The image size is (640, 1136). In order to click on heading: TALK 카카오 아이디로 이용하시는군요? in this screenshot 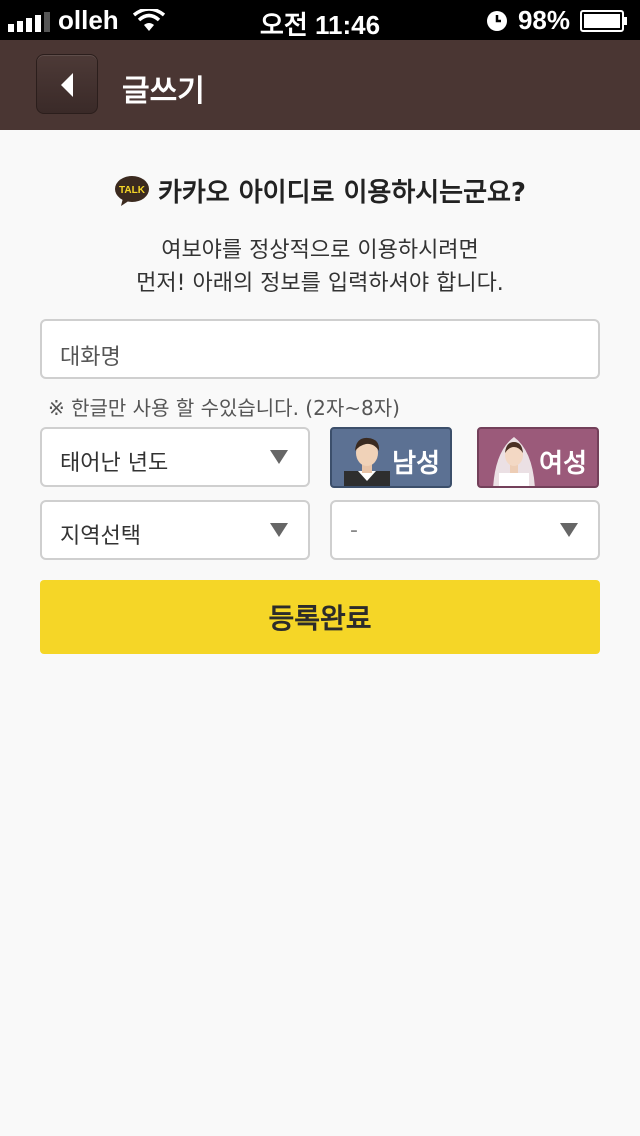, I will do `click(320, 190)`.